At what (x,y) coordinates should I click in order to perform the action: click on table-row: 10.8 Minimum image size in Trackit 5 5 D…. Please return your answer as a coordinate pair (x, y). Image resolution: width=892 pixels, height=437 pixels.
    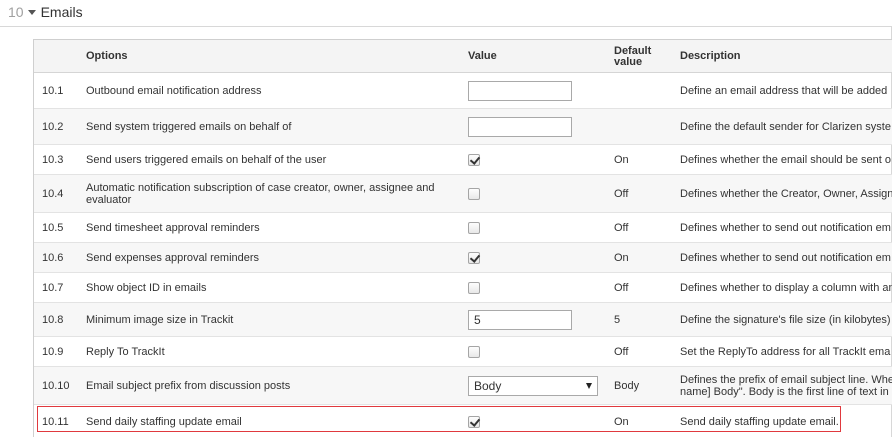
    Looking at the image, I should click on (463, 320).